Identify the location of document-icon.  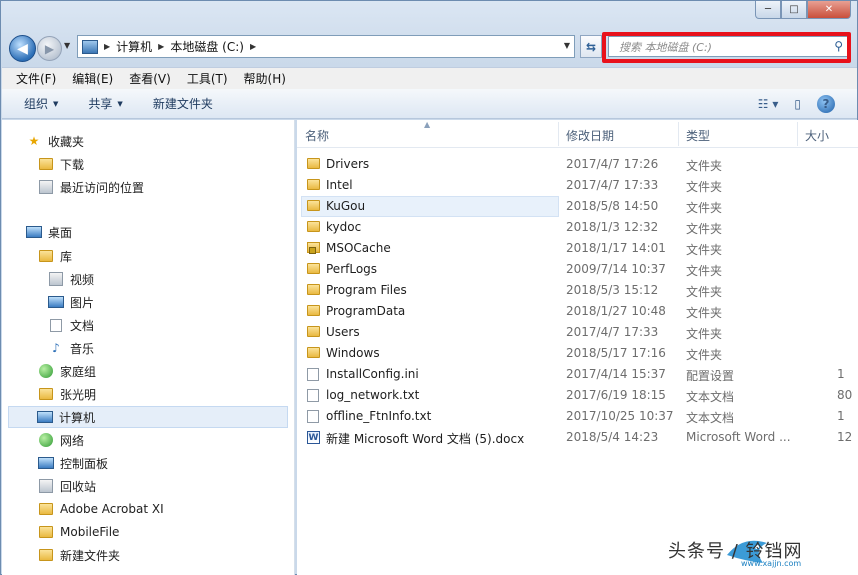
(56, 325).